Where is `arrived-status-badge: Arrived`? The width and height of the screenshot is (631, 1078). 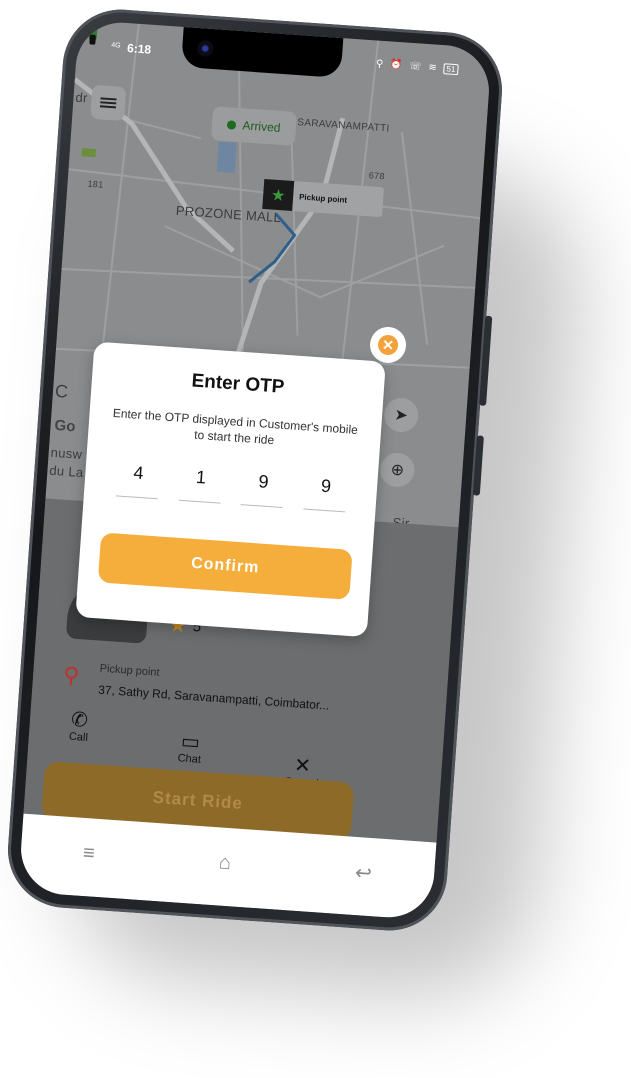 arrived-status-badge: Arrived is located at coordinates (254, 126).